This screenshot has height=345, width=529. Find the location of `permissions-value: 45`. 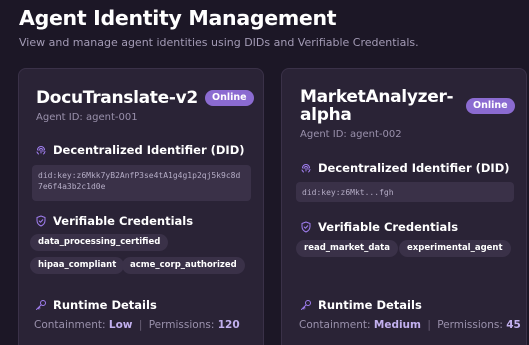

permissions-value: 45 is located at coordinates (513, 325).